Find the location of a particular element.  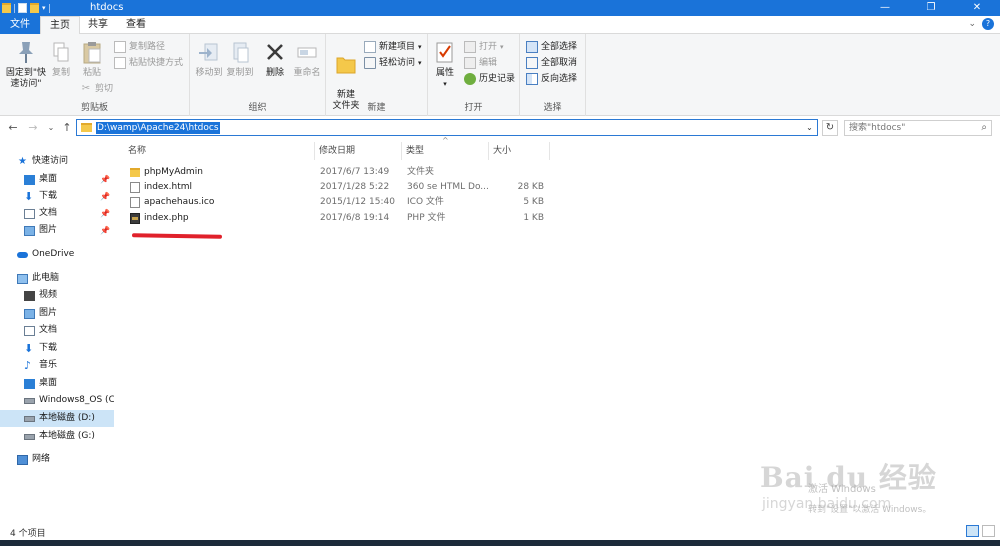

delete-button: 删除 is located at coordinates (275, 59).